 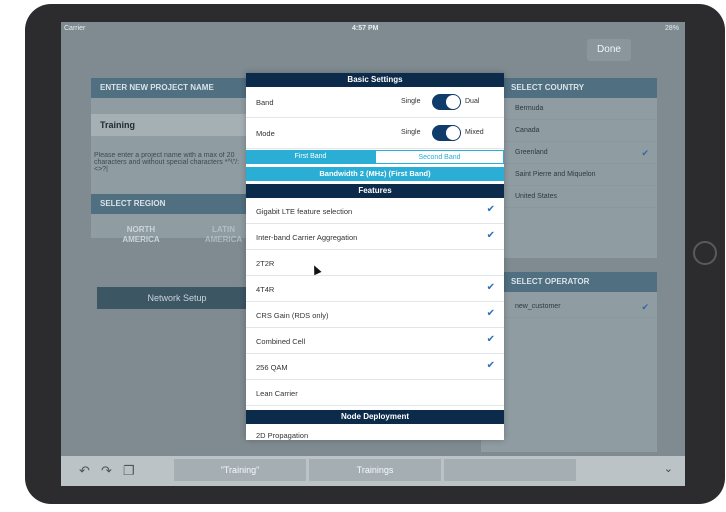 I want to click on band-toggle, so click(x=446, y=102).